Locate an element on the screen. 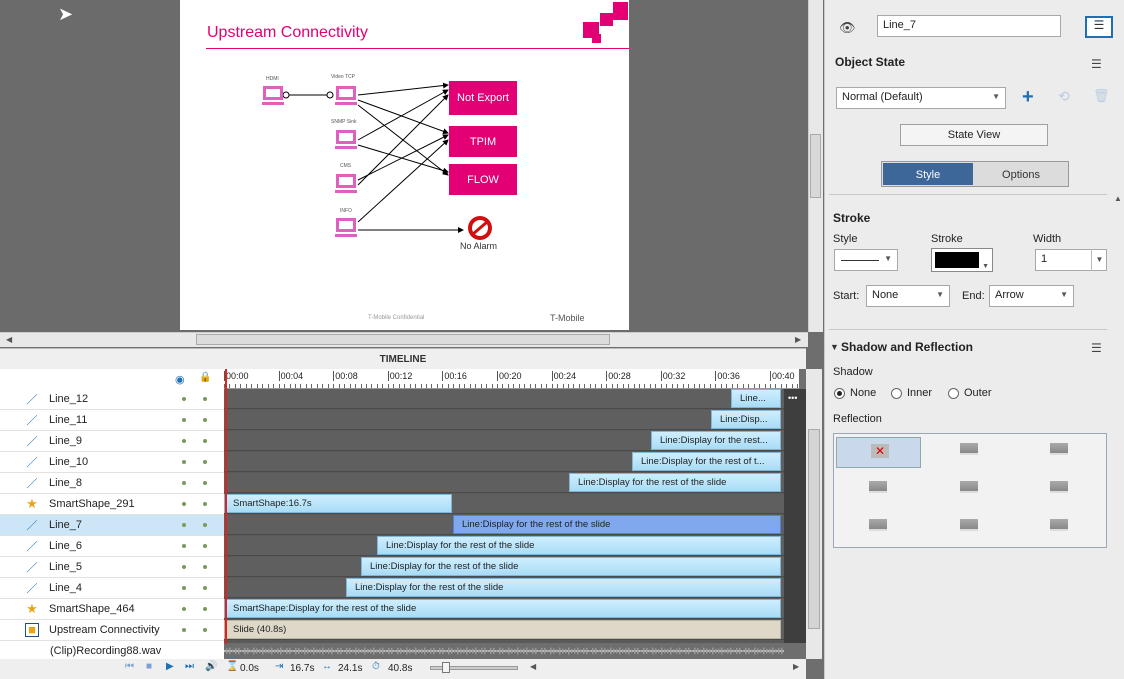  shadow-options-icon: ☰ is located at coordinates (1096, 348).